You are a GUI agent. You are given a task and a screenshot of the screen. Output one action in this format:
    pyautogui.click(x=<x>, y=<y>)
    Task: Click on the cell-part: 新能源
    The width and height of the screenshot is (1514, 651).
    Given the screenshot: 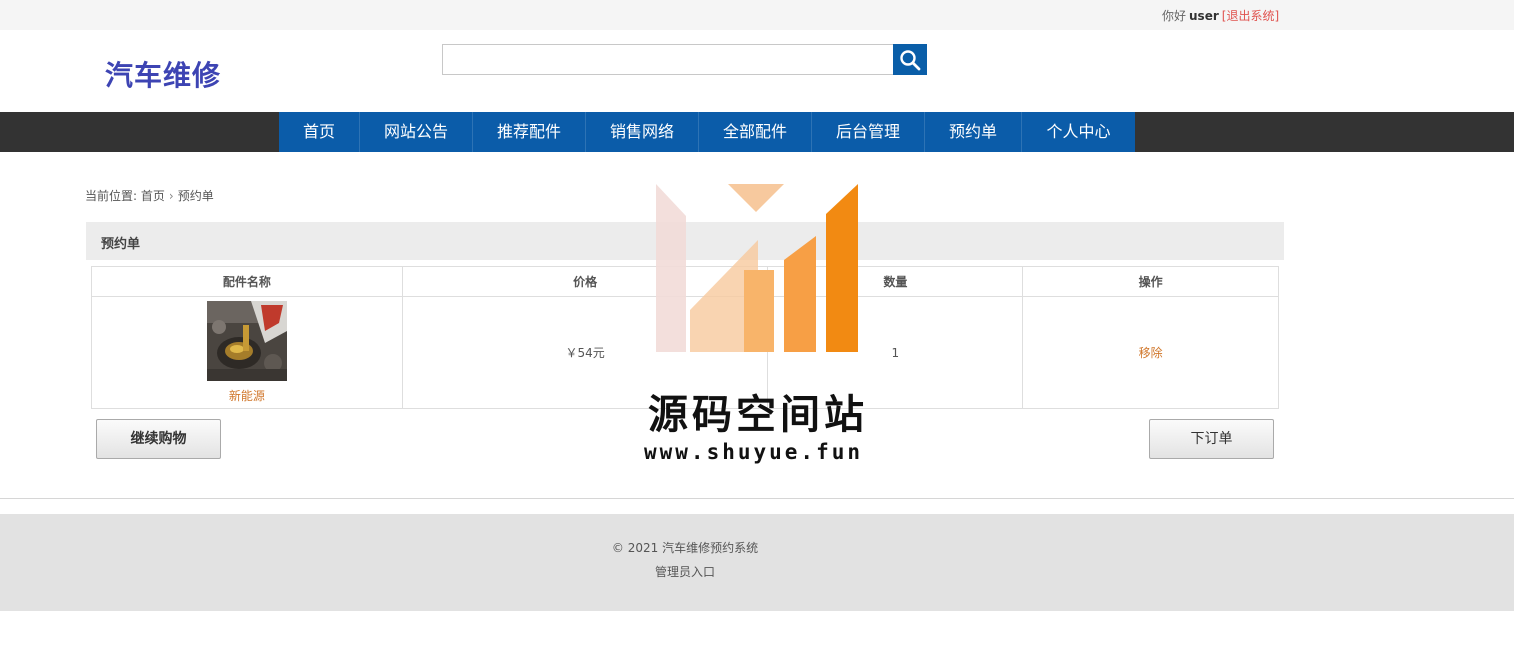 What is the action you would take?
    pyautogui.click(x=247, y=352)
    